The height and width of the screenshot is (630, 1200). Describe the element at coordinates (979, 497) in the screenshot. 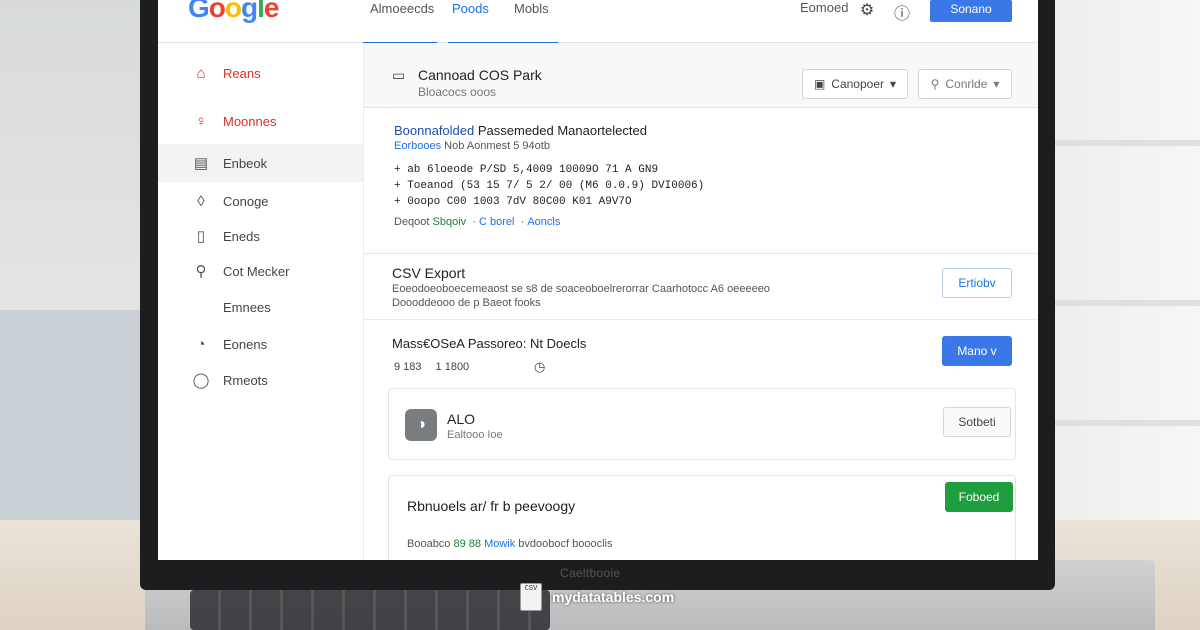

I see `green-action-button: Foboed` at that location.